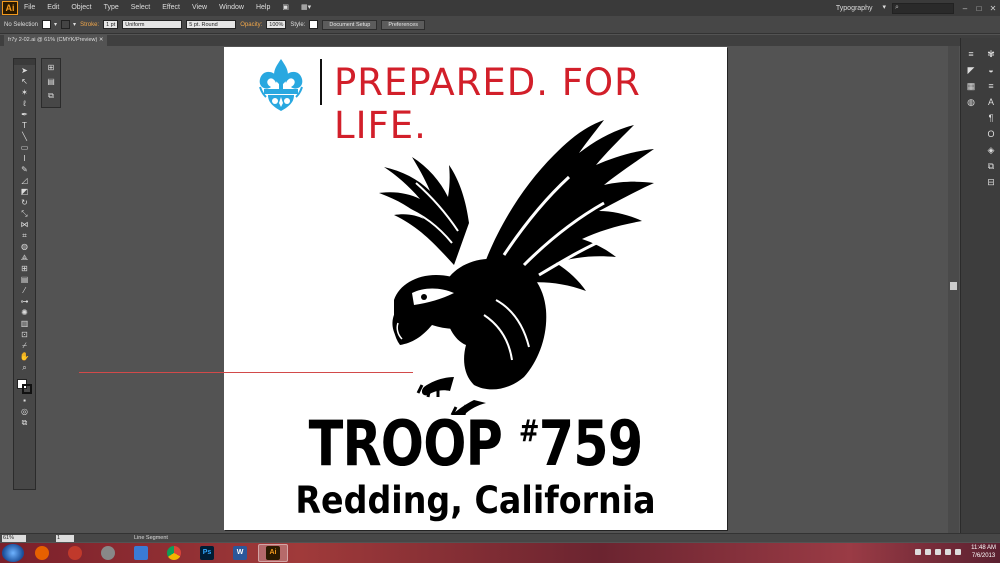 The width and height of the screenshot is (1000, 563). What do you see at coordinates (25, 423) in the screenshot?
I see `screen-mode-icon: ⧉` at bounding box center [25, 423].